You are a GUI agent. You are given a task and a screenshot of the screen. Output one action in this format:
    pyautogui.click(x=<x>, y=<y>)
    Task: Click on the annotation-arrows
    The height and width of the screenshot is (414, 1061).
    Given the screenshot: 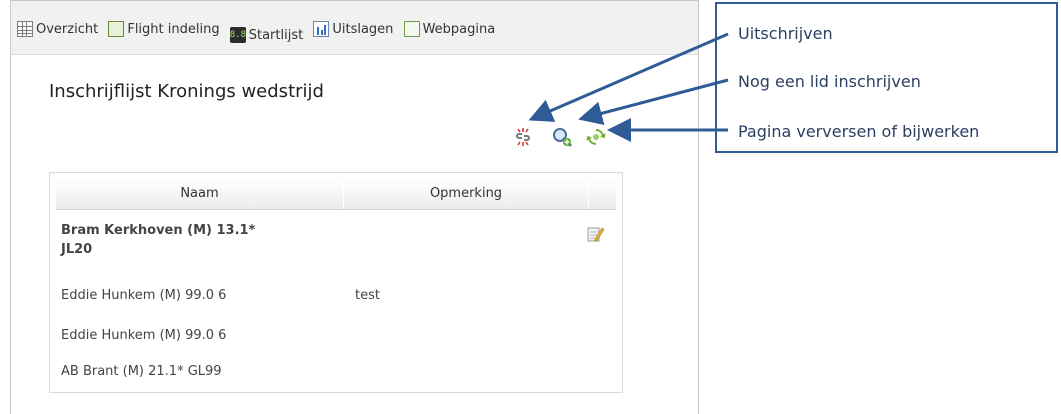 What is the action you would take?
    pyautogui.click(x=628, y=87)
    